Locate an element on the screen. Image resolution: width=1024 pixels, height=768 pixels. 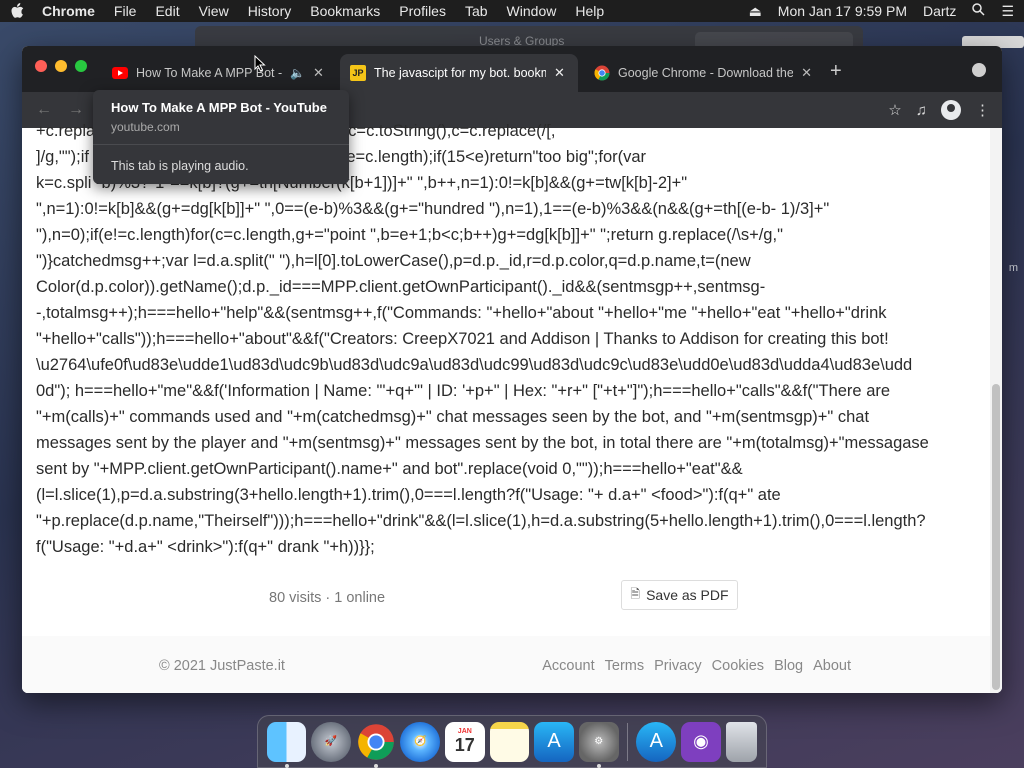
calendar-day: 17 is located at coordinates (464, 744).